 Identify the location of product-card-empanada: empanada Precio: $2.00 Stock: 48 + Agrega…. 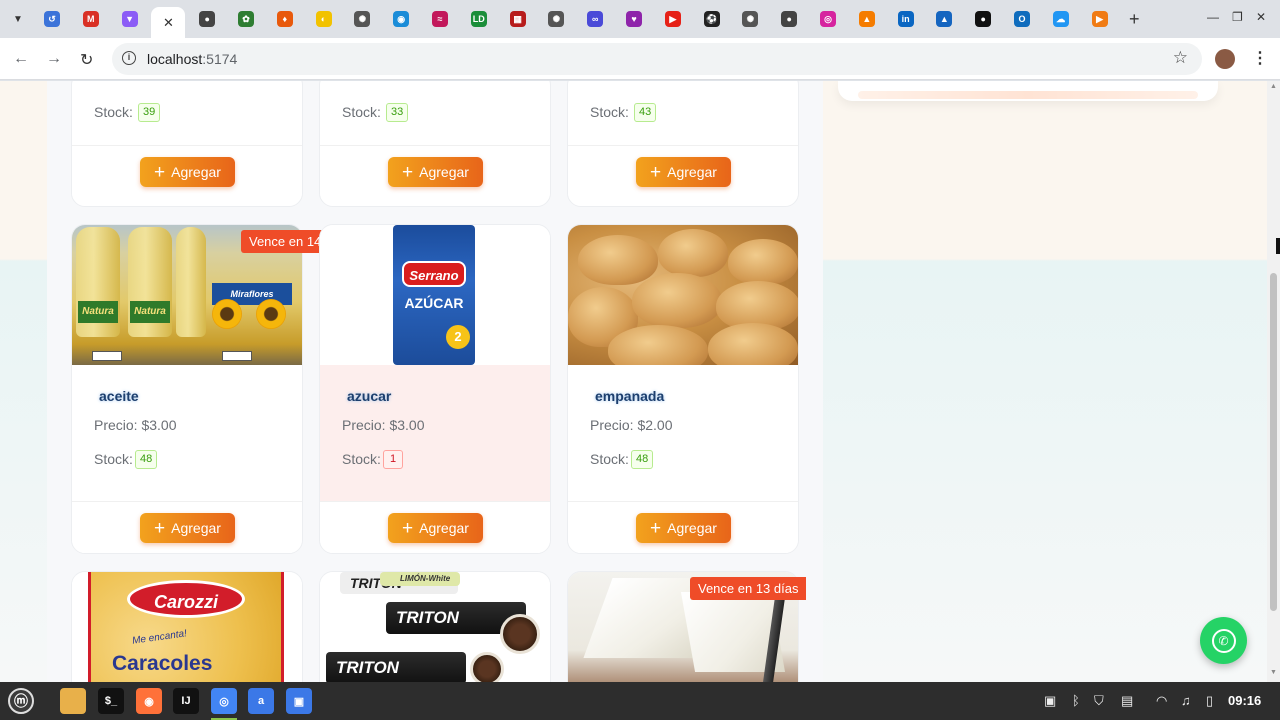
(683, 389).